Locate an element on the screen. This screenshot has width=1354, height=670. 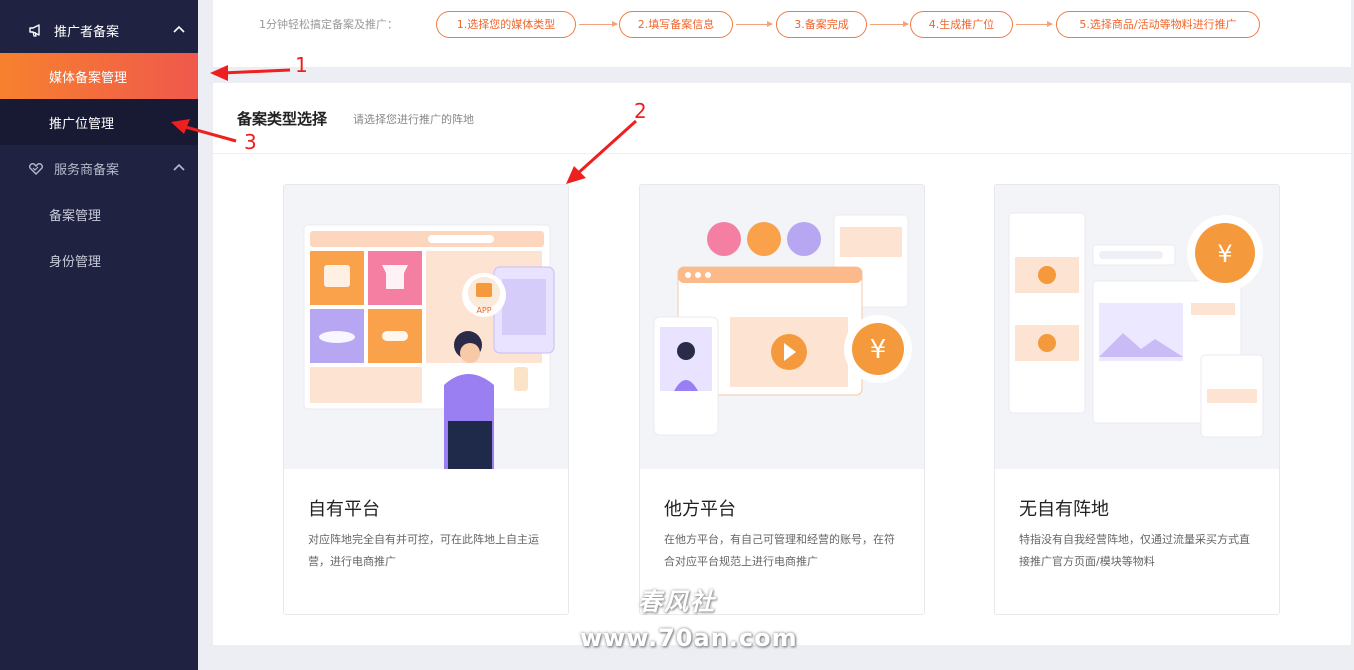
sidebar-item-identity-management: 身份管理 is located at coordinates (99, 260).